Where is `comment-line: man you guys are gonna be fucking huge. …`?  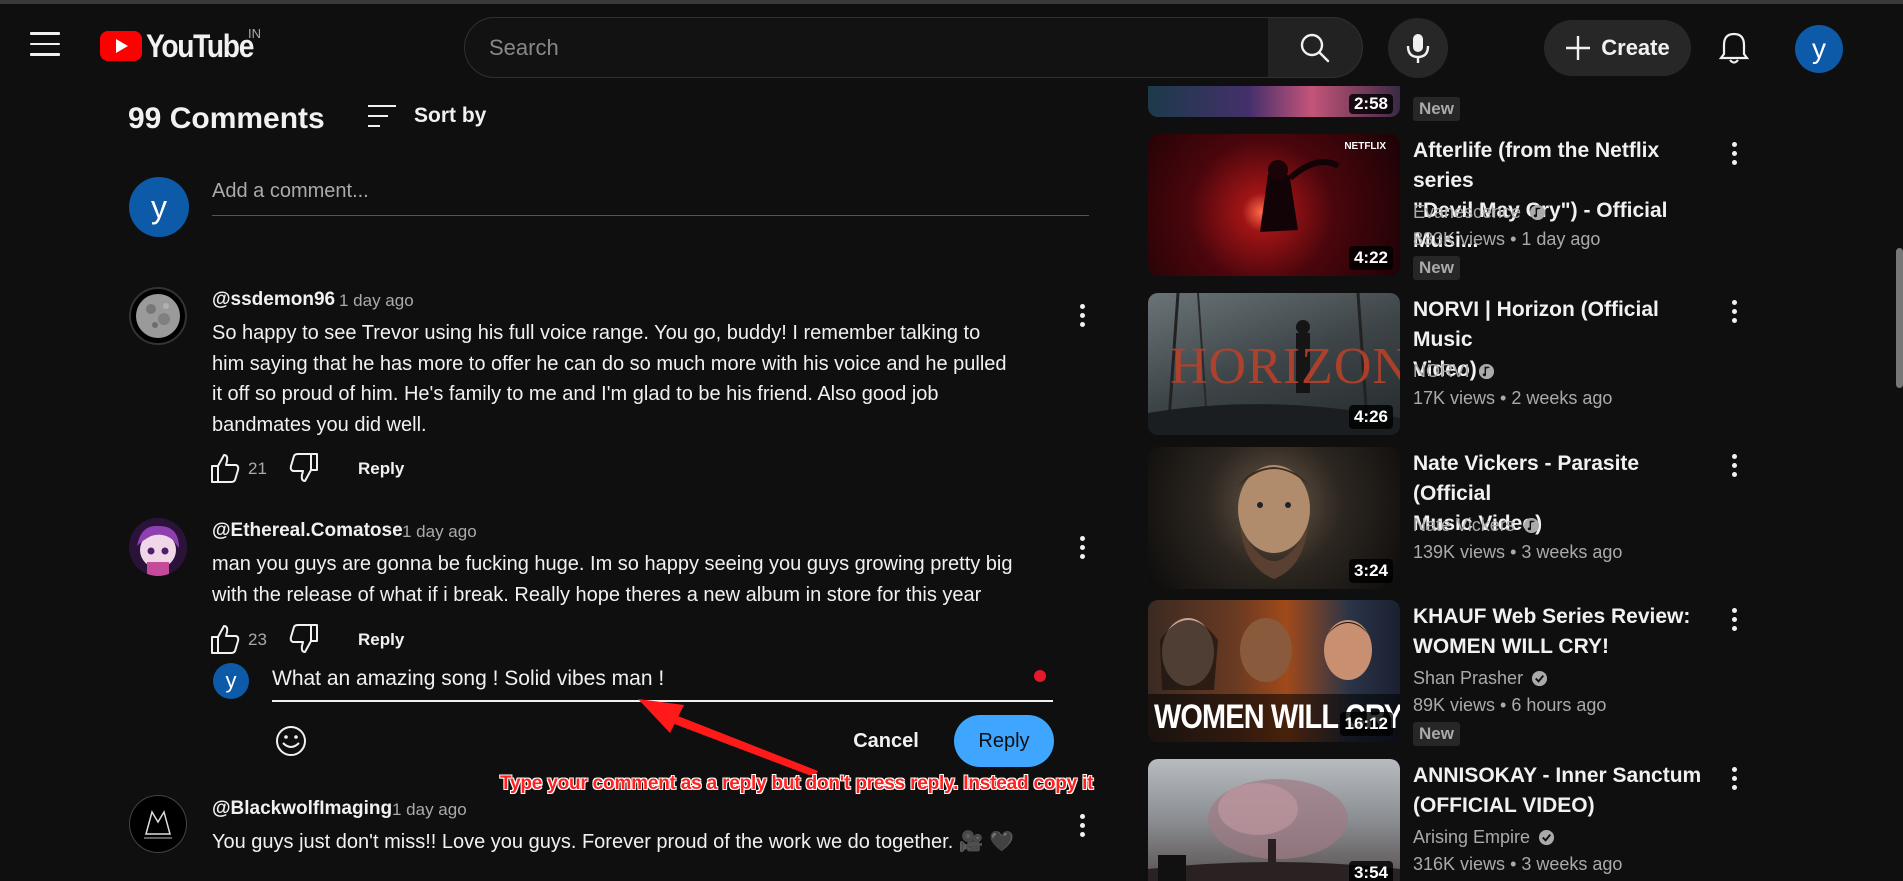 comment-line: man you guys are gonna be fucking huge. … is located at coordinates (612, 564).